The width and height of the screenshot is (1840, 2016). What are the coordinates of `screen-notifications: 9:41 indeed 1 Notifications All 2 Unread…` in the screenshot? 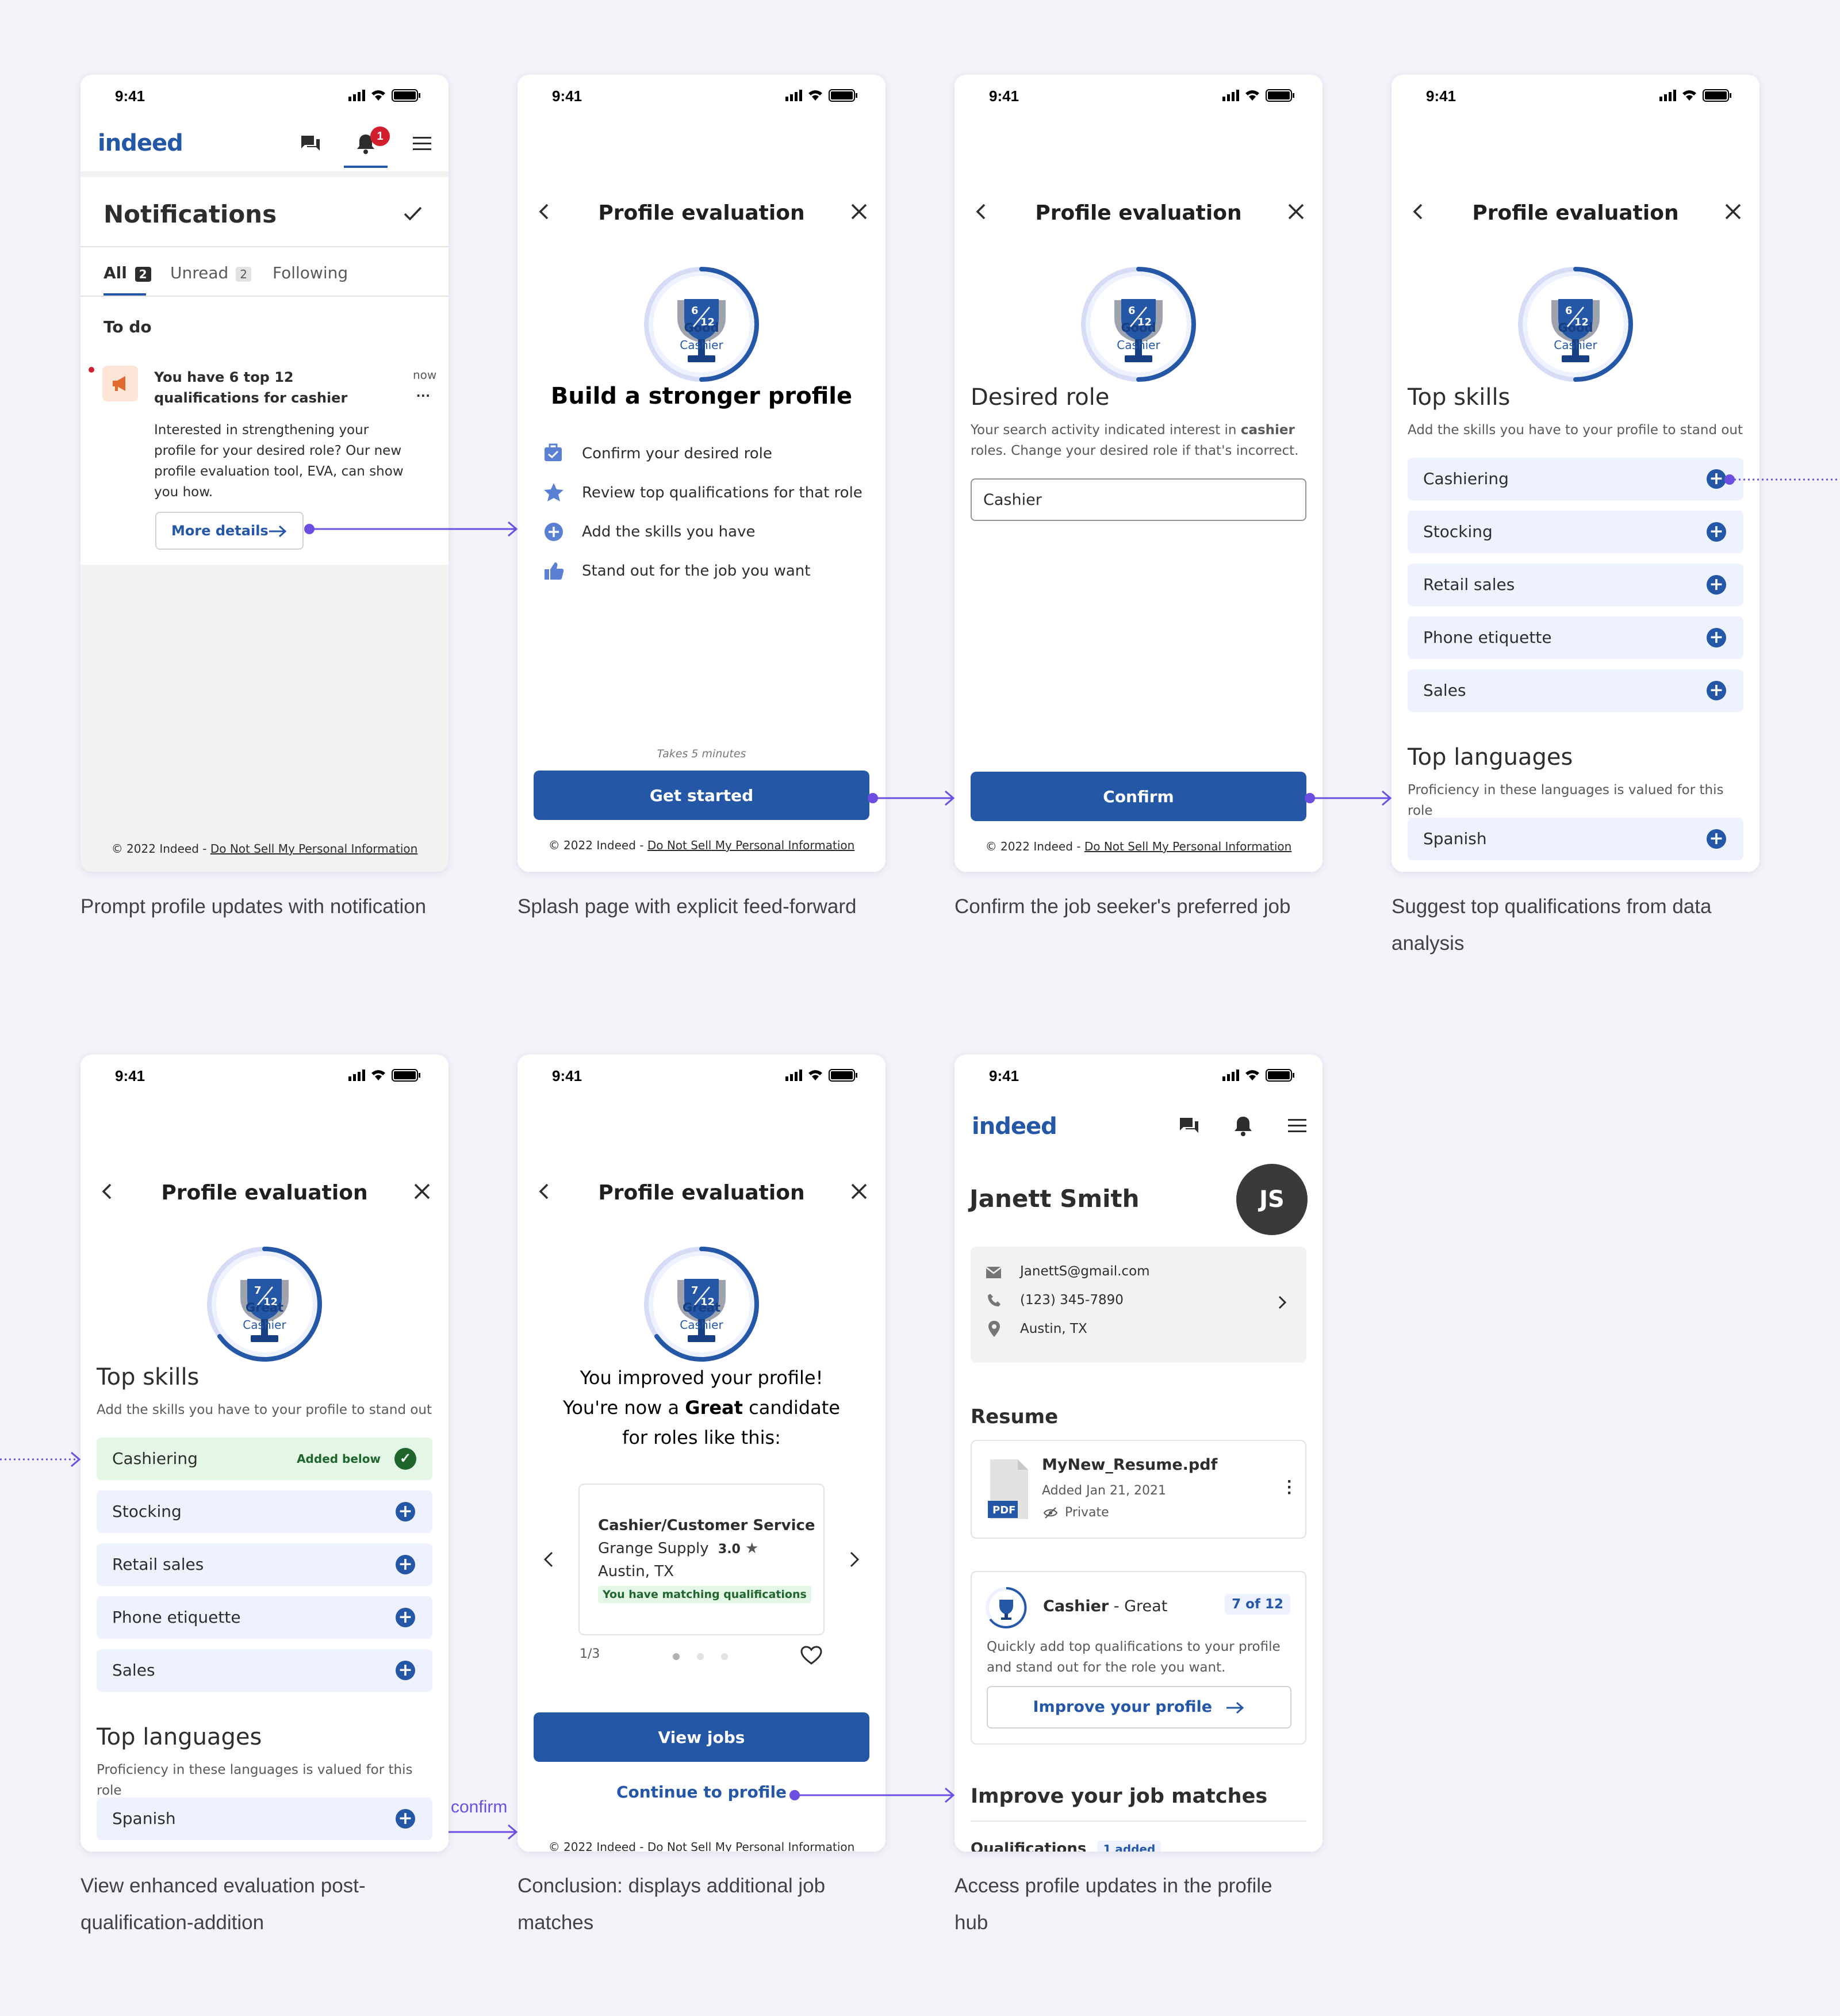 It's located at (264, 473).